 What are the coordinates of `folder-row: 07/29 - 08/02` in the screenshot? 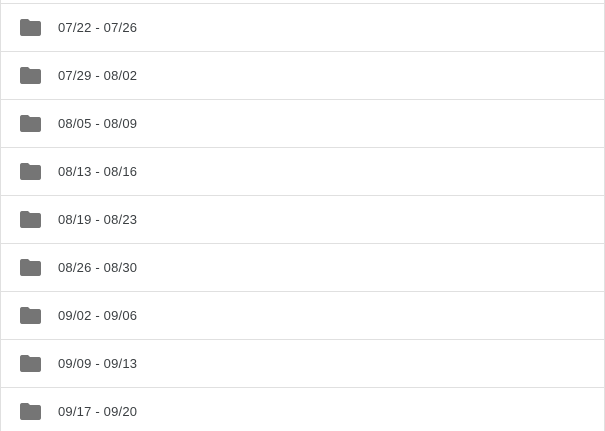 It's located at (302, 76).